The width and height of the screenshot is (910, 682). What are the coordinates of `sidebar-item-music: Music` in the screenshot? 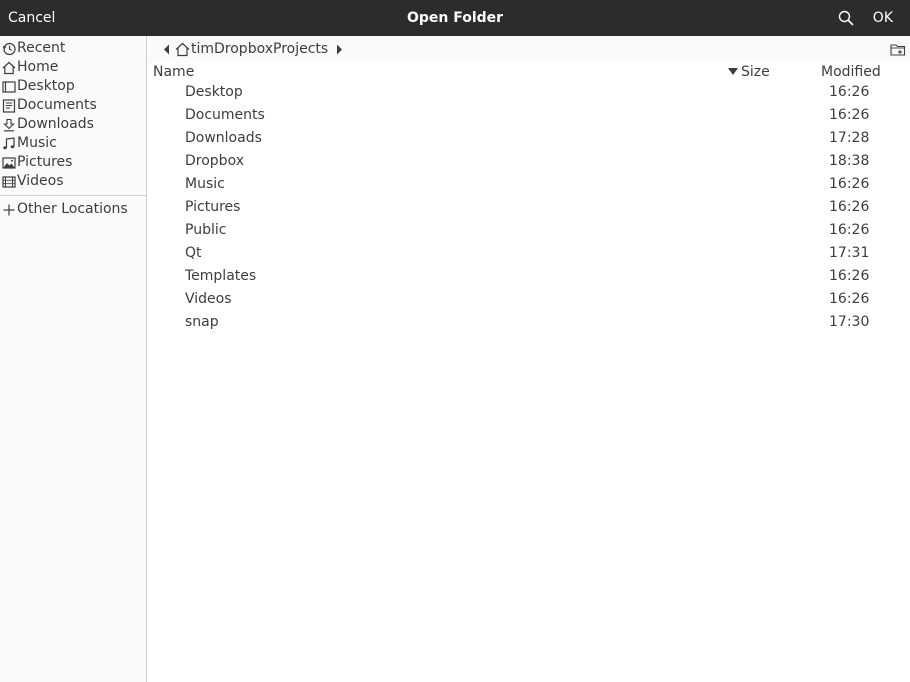 It's located at (29, 143).